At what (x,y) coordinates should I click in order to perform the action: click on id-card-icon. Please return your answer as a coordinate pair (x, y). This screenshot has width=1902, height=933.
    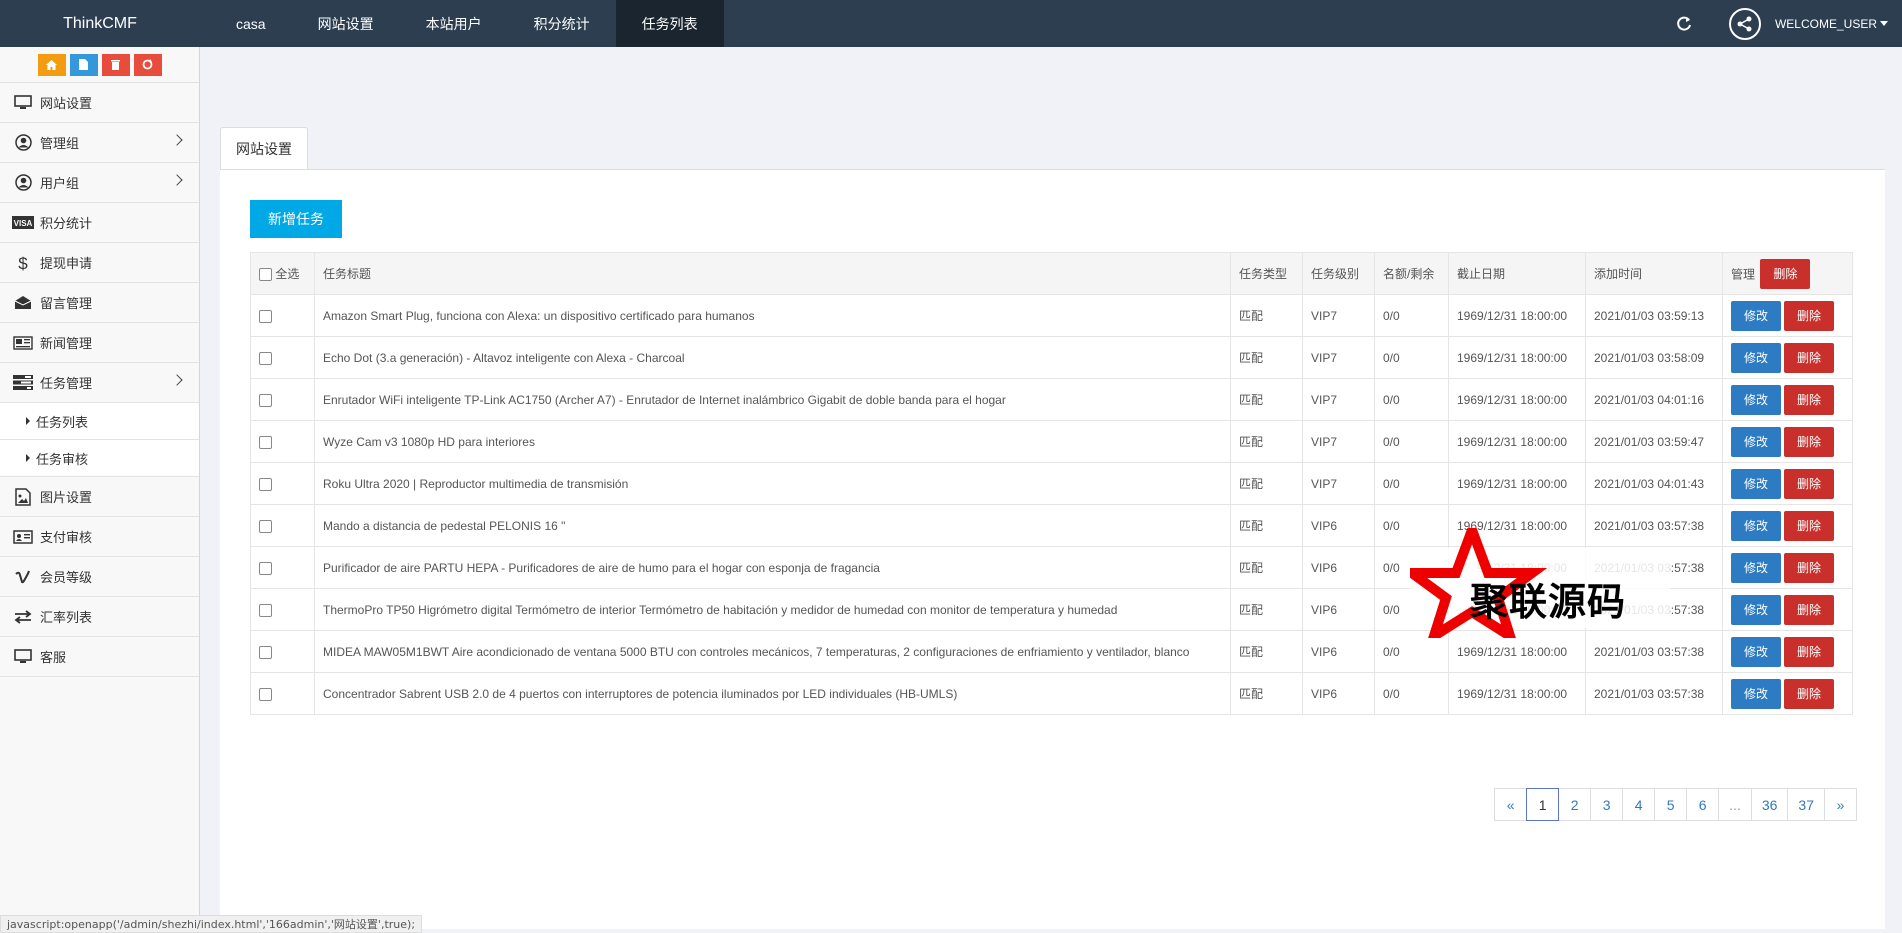
    Looking at the image, I should click on (23, 536).